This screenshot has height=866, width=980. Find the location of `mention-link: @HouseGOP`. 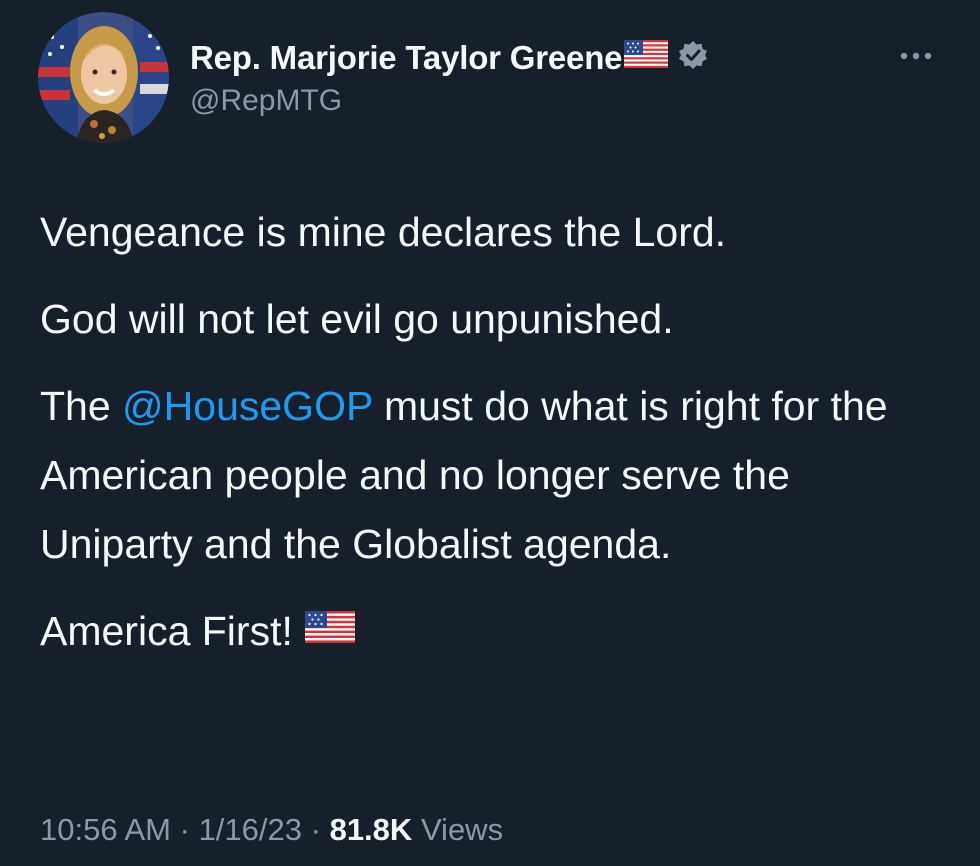

mention-link: @HouseGOP is located at coordinates (247, 406).